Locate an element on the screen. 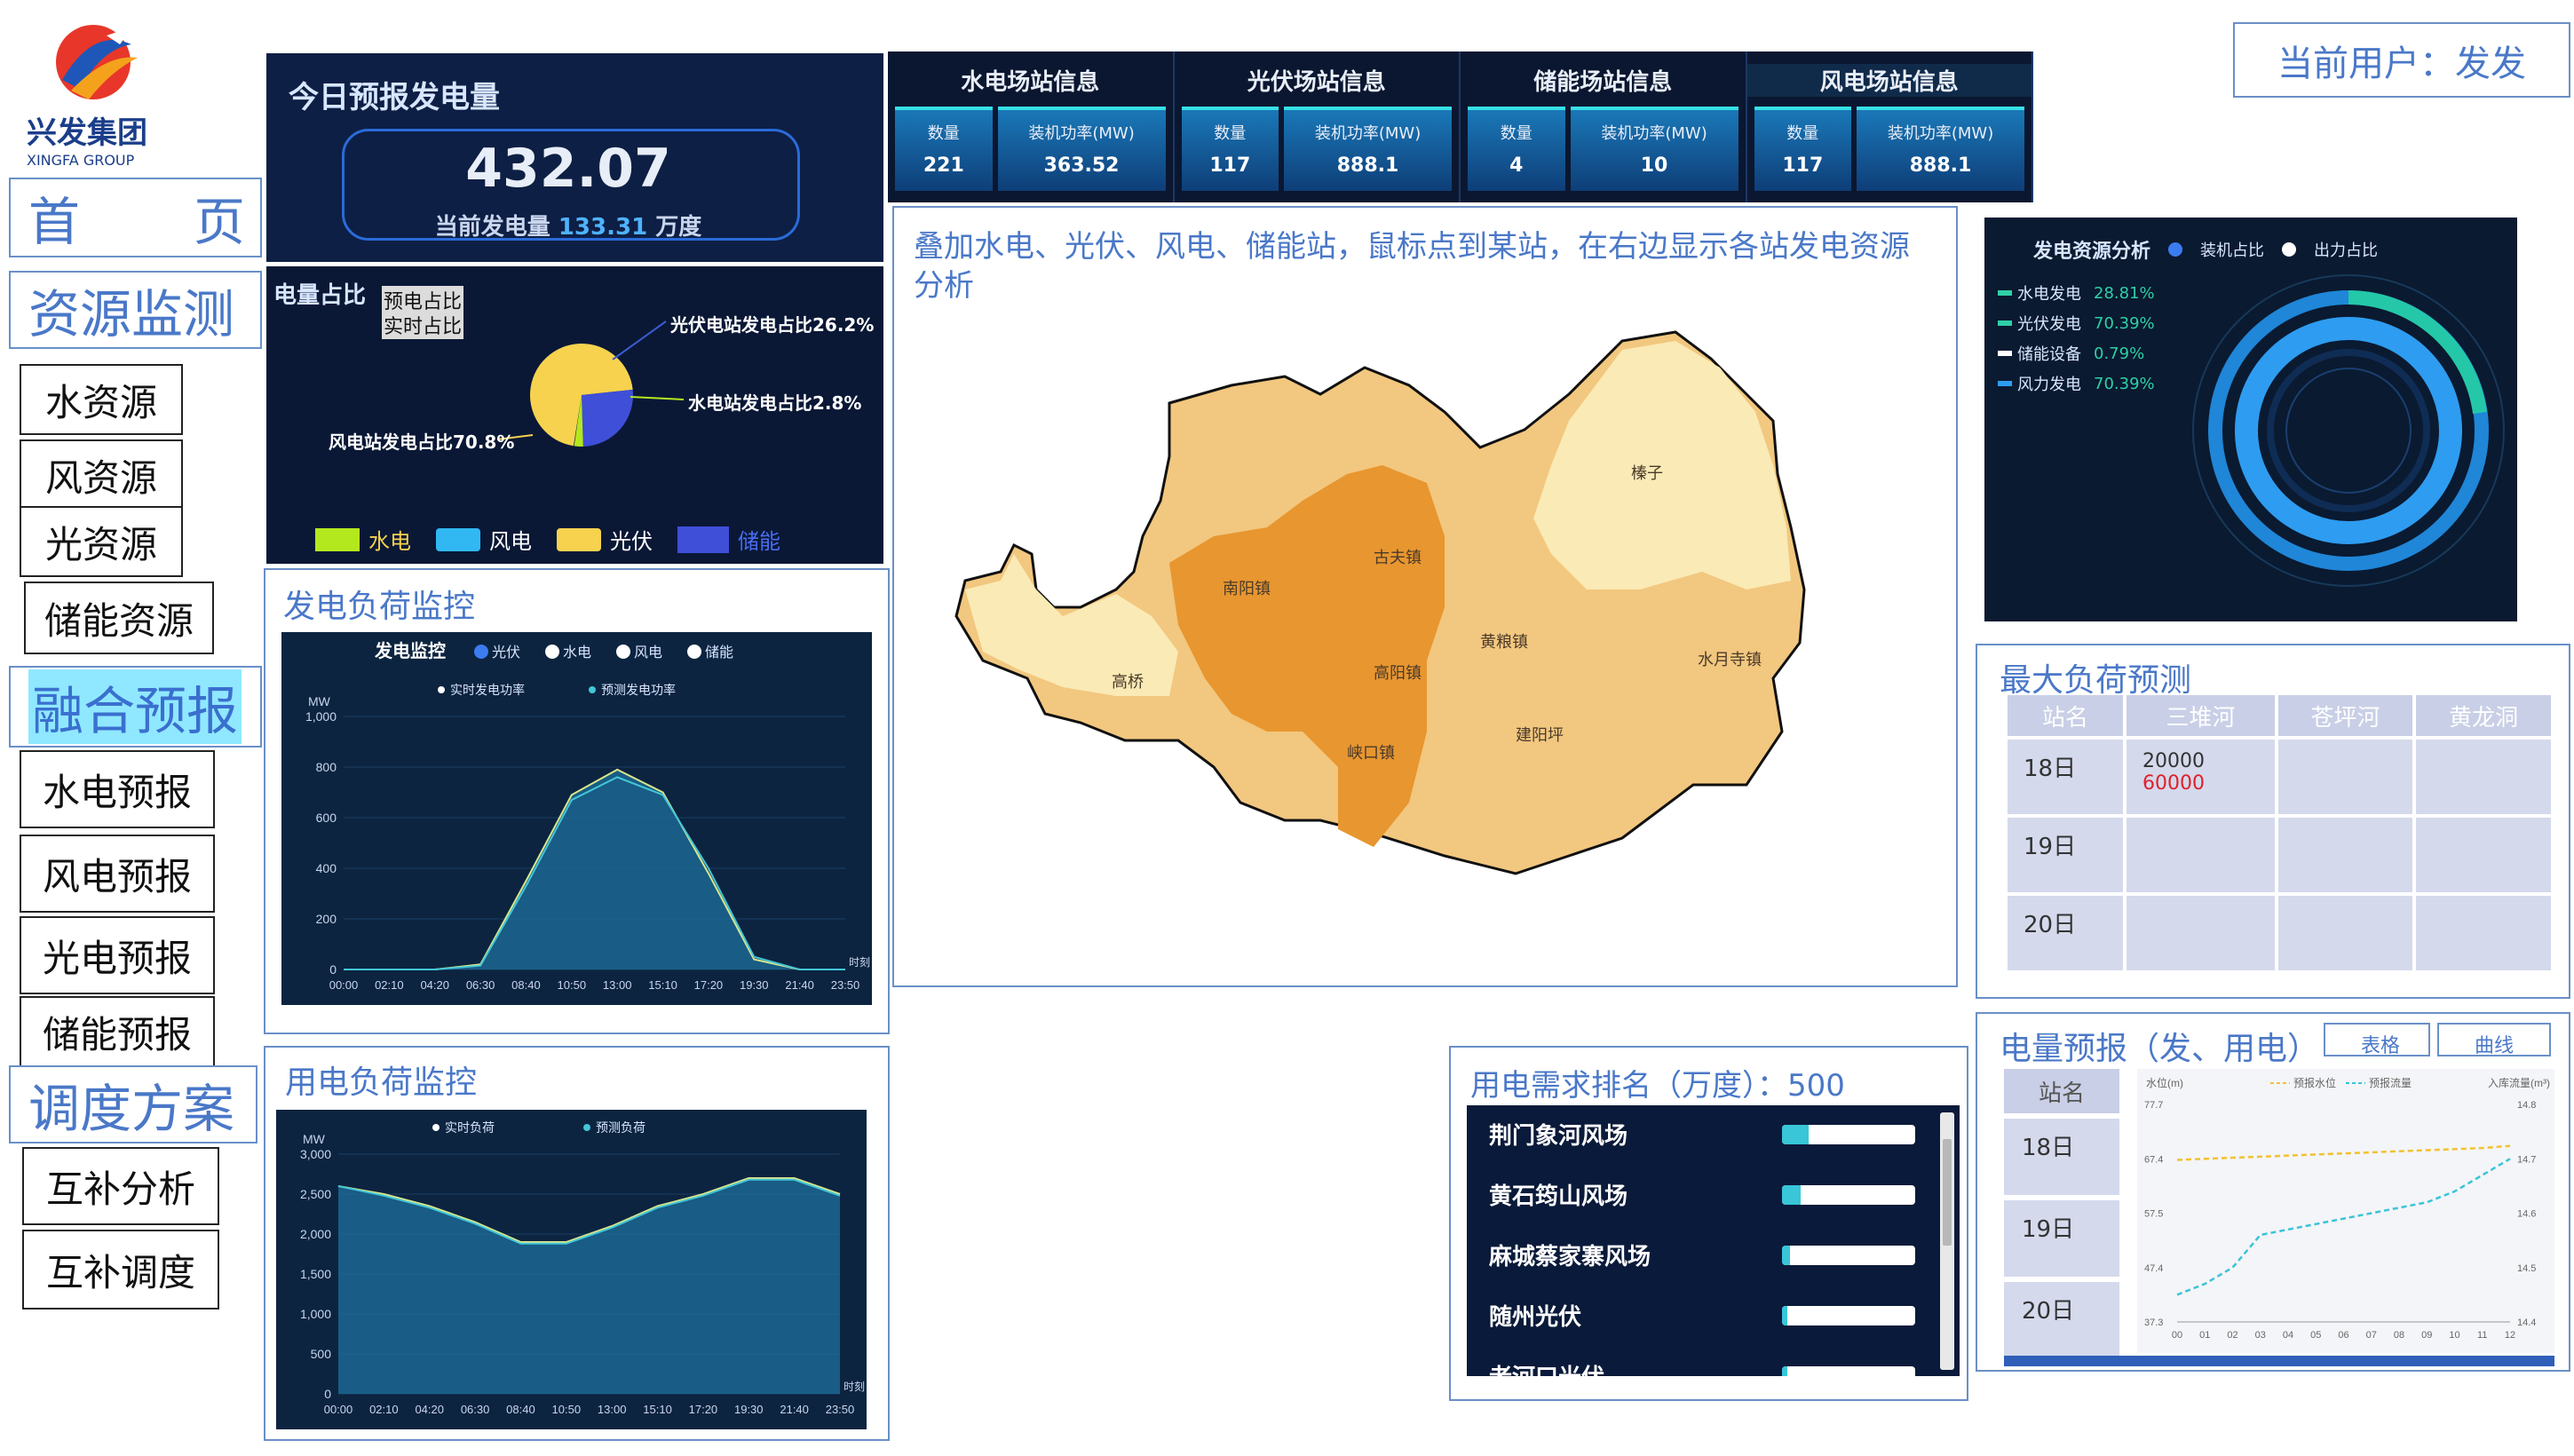  map-note: 叠加水电、光伏、风电、储能站，鼠标点到某站，在右边显示各站发电资源分析 is located at coordinates (1412, 266).